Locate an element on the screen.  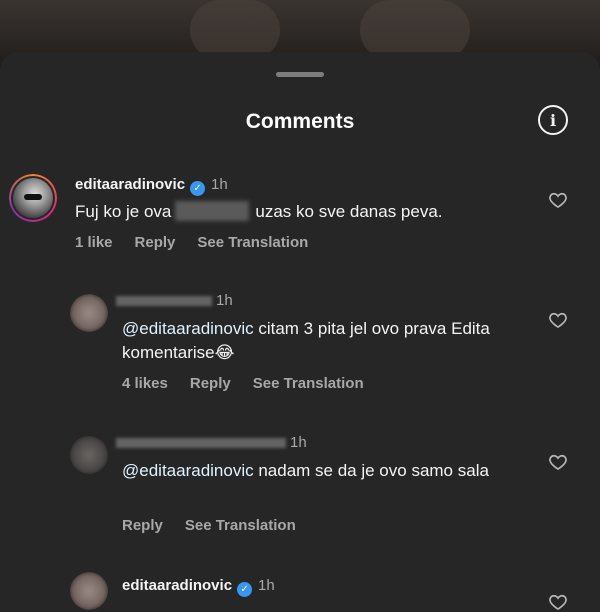
sheet-title: Comments is located at coordinates (300, 121).